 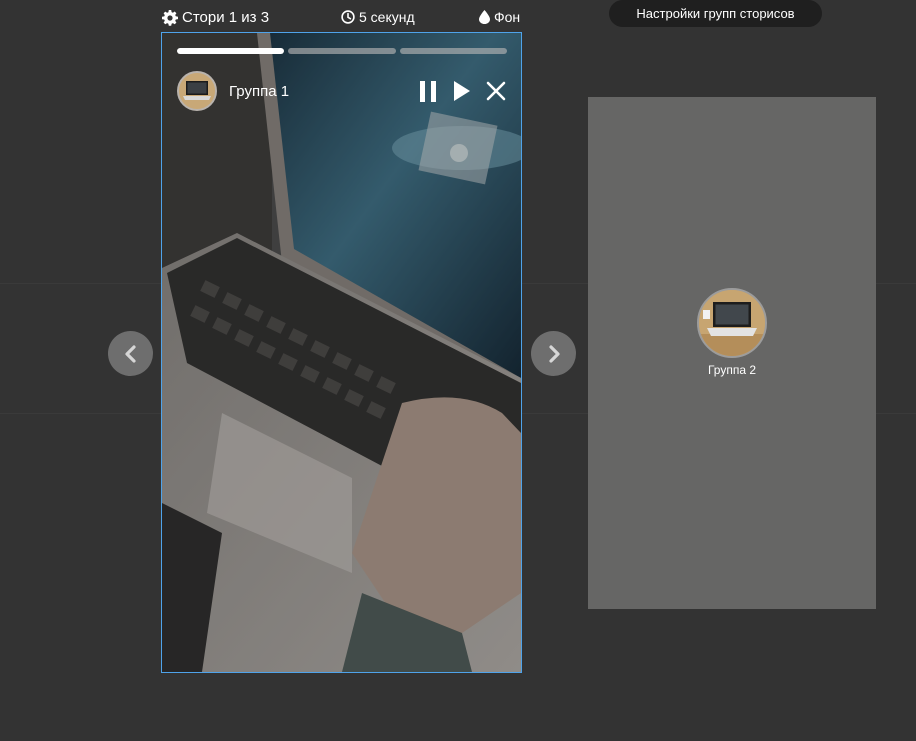 What do you see at coordinates (732, 370) in the screenshot?
I see `next-group-name: Группа 2` at bounding box center [732, 370].